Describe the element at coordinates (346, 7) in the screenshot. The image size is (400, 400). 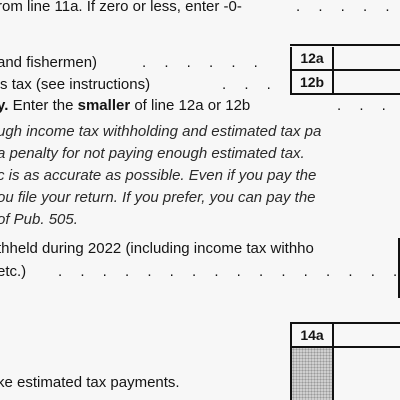
I see `line-11b-leader: . . . . .` at that location.